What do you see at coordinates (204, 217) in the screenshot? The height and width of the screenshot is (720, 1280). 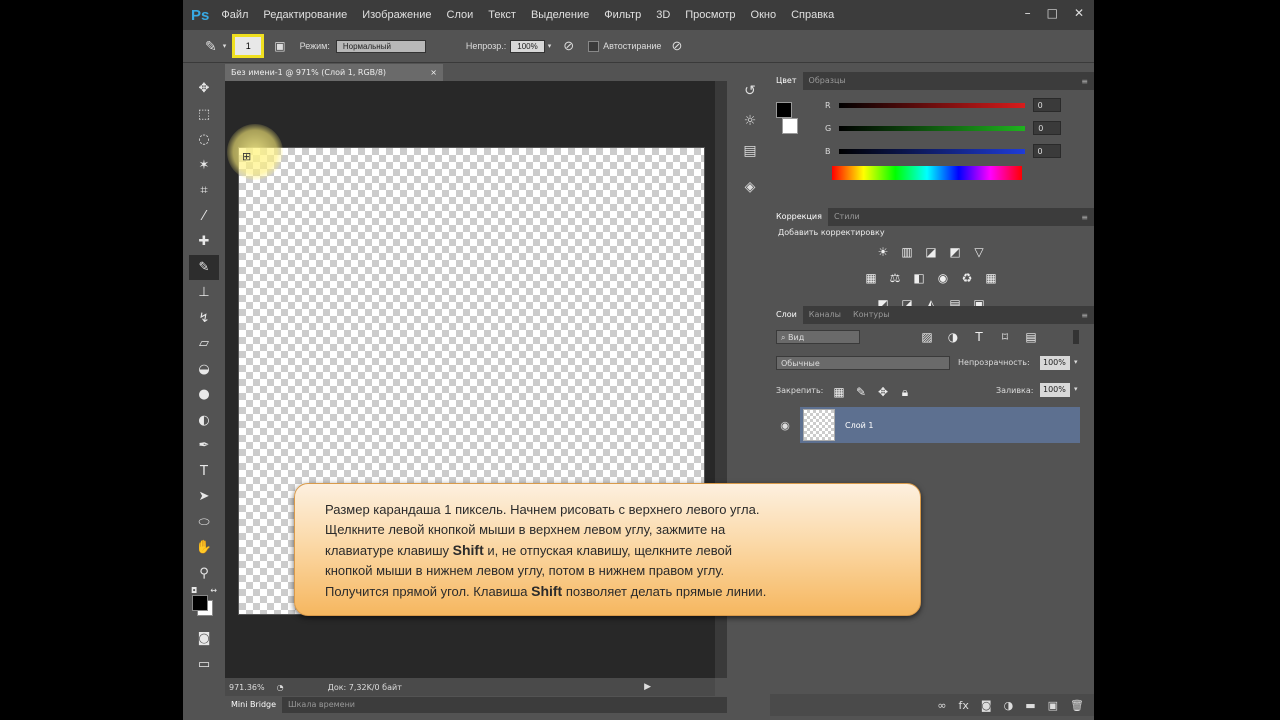 I see `eyedropper-tool-icon: ⁄` at bounding box center [204, 217].